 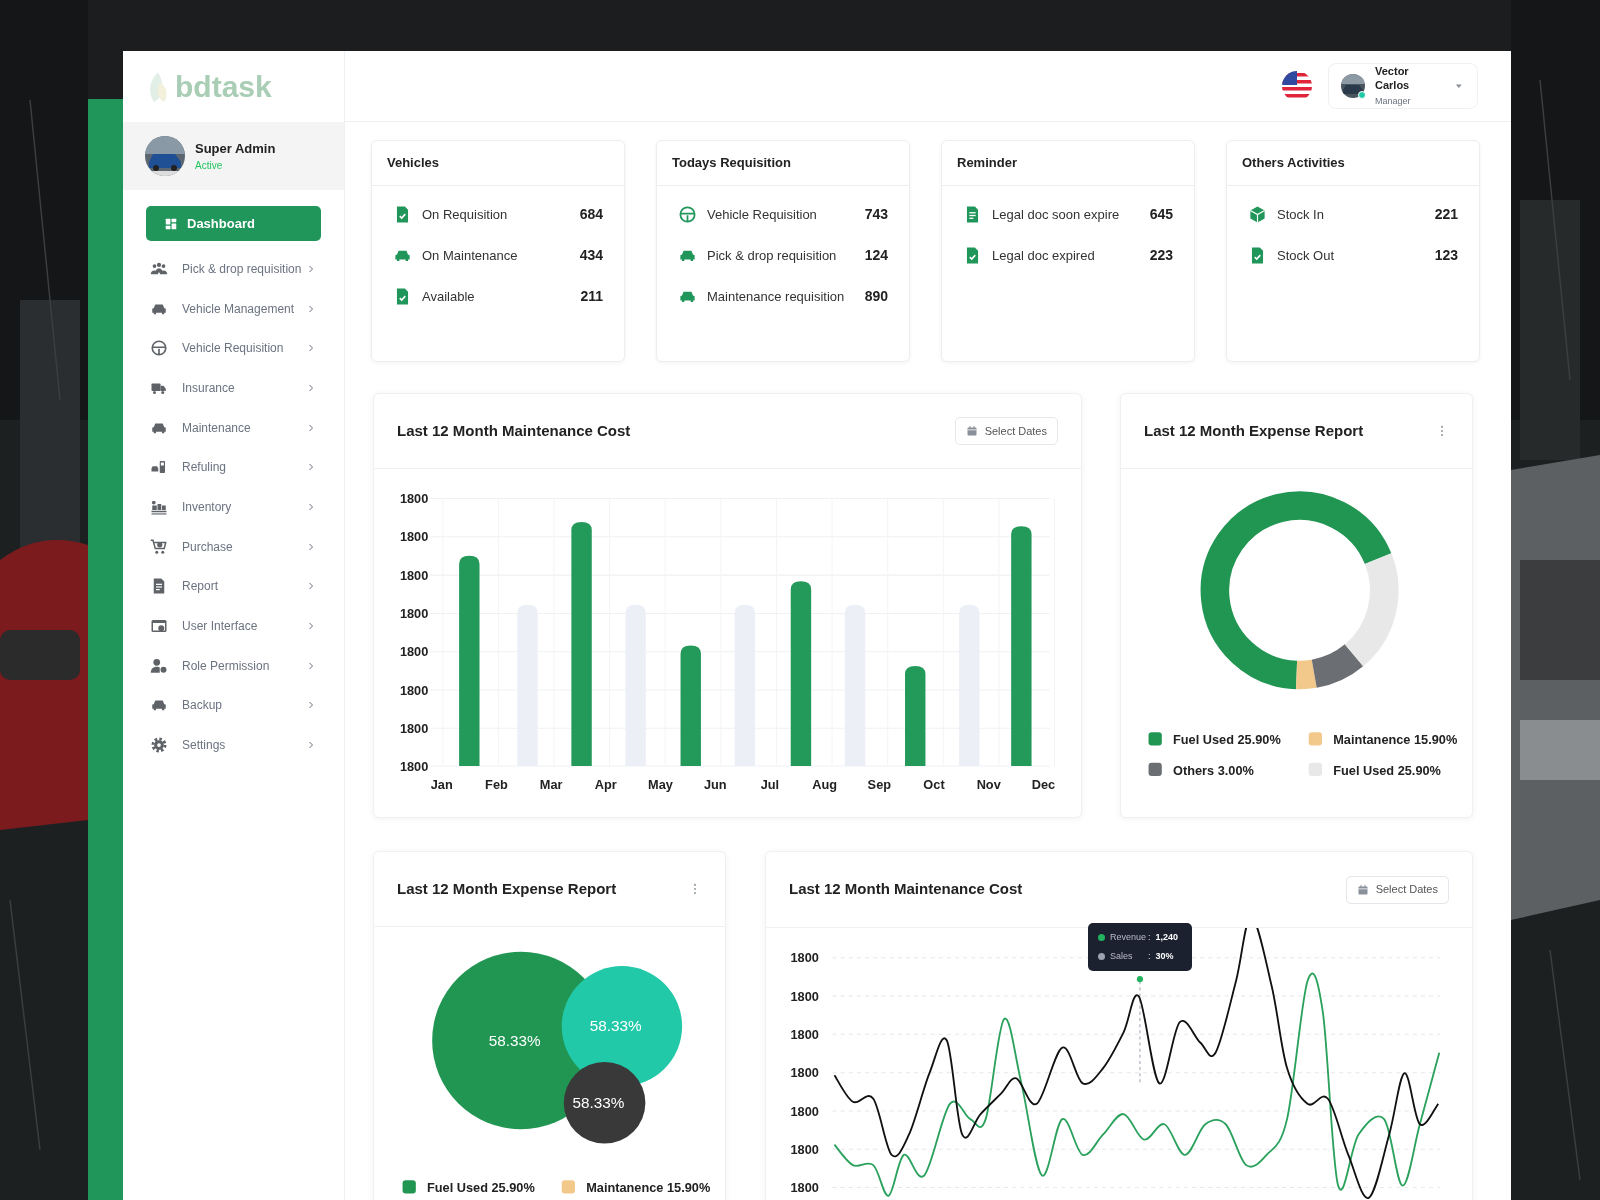 I want to click on card-title: Others Activities, so click(x=1293, y=163).